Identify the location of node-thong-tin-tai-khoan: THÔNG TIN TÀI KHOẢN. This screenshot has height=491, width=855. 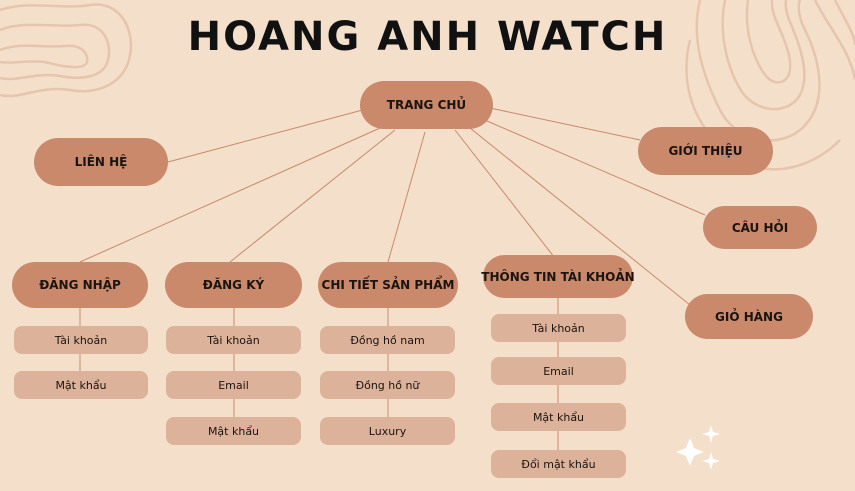
(558, 276).